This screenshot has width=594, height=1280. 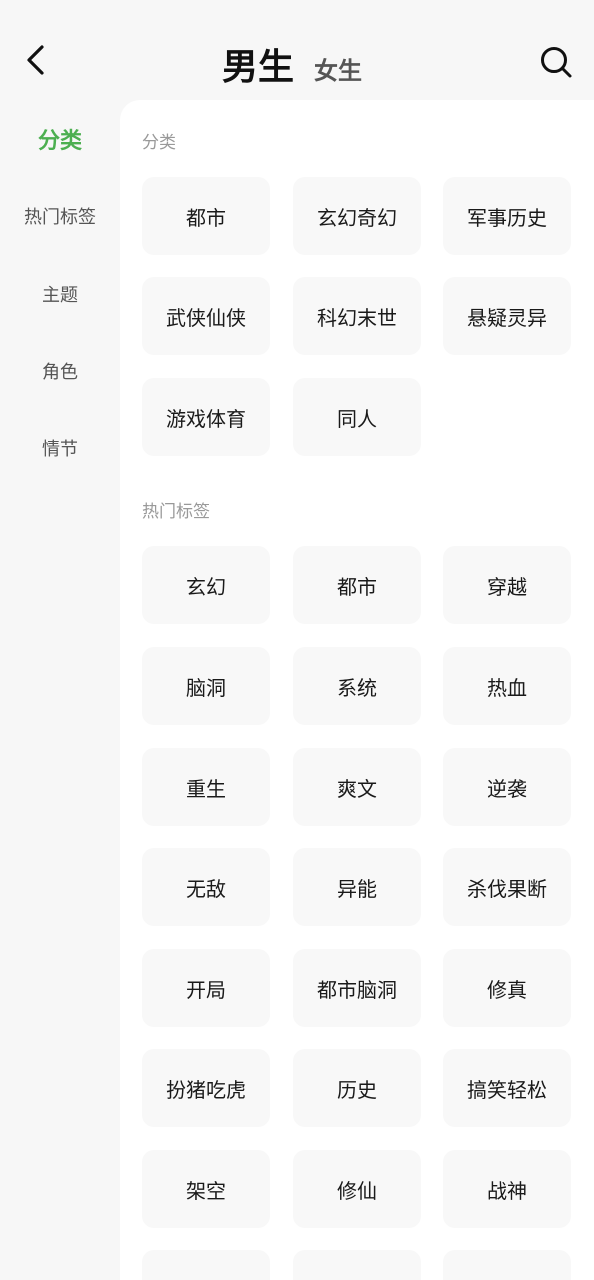 I want to click on tag-button: 科幻末世, so click(x=357, y=316).